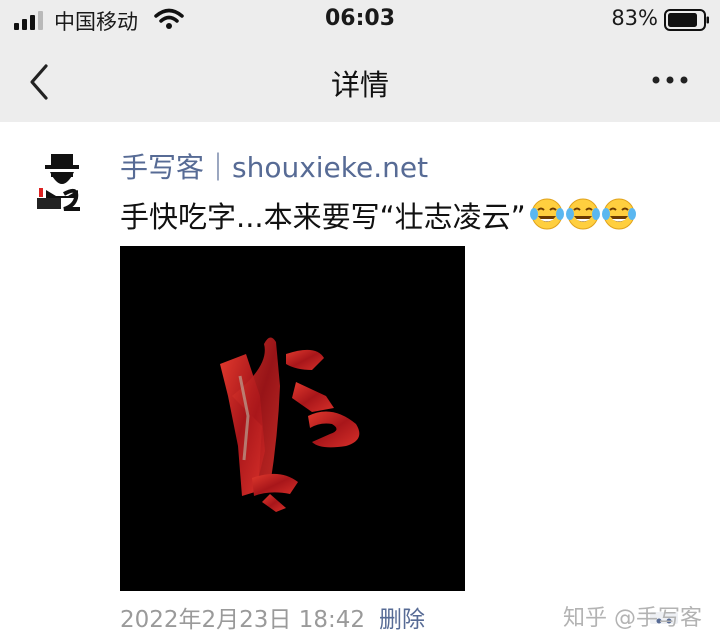  What do you see at coordinates (65, 181) in the screenshot?
I see `avatar` at bounding box center [65, 181].